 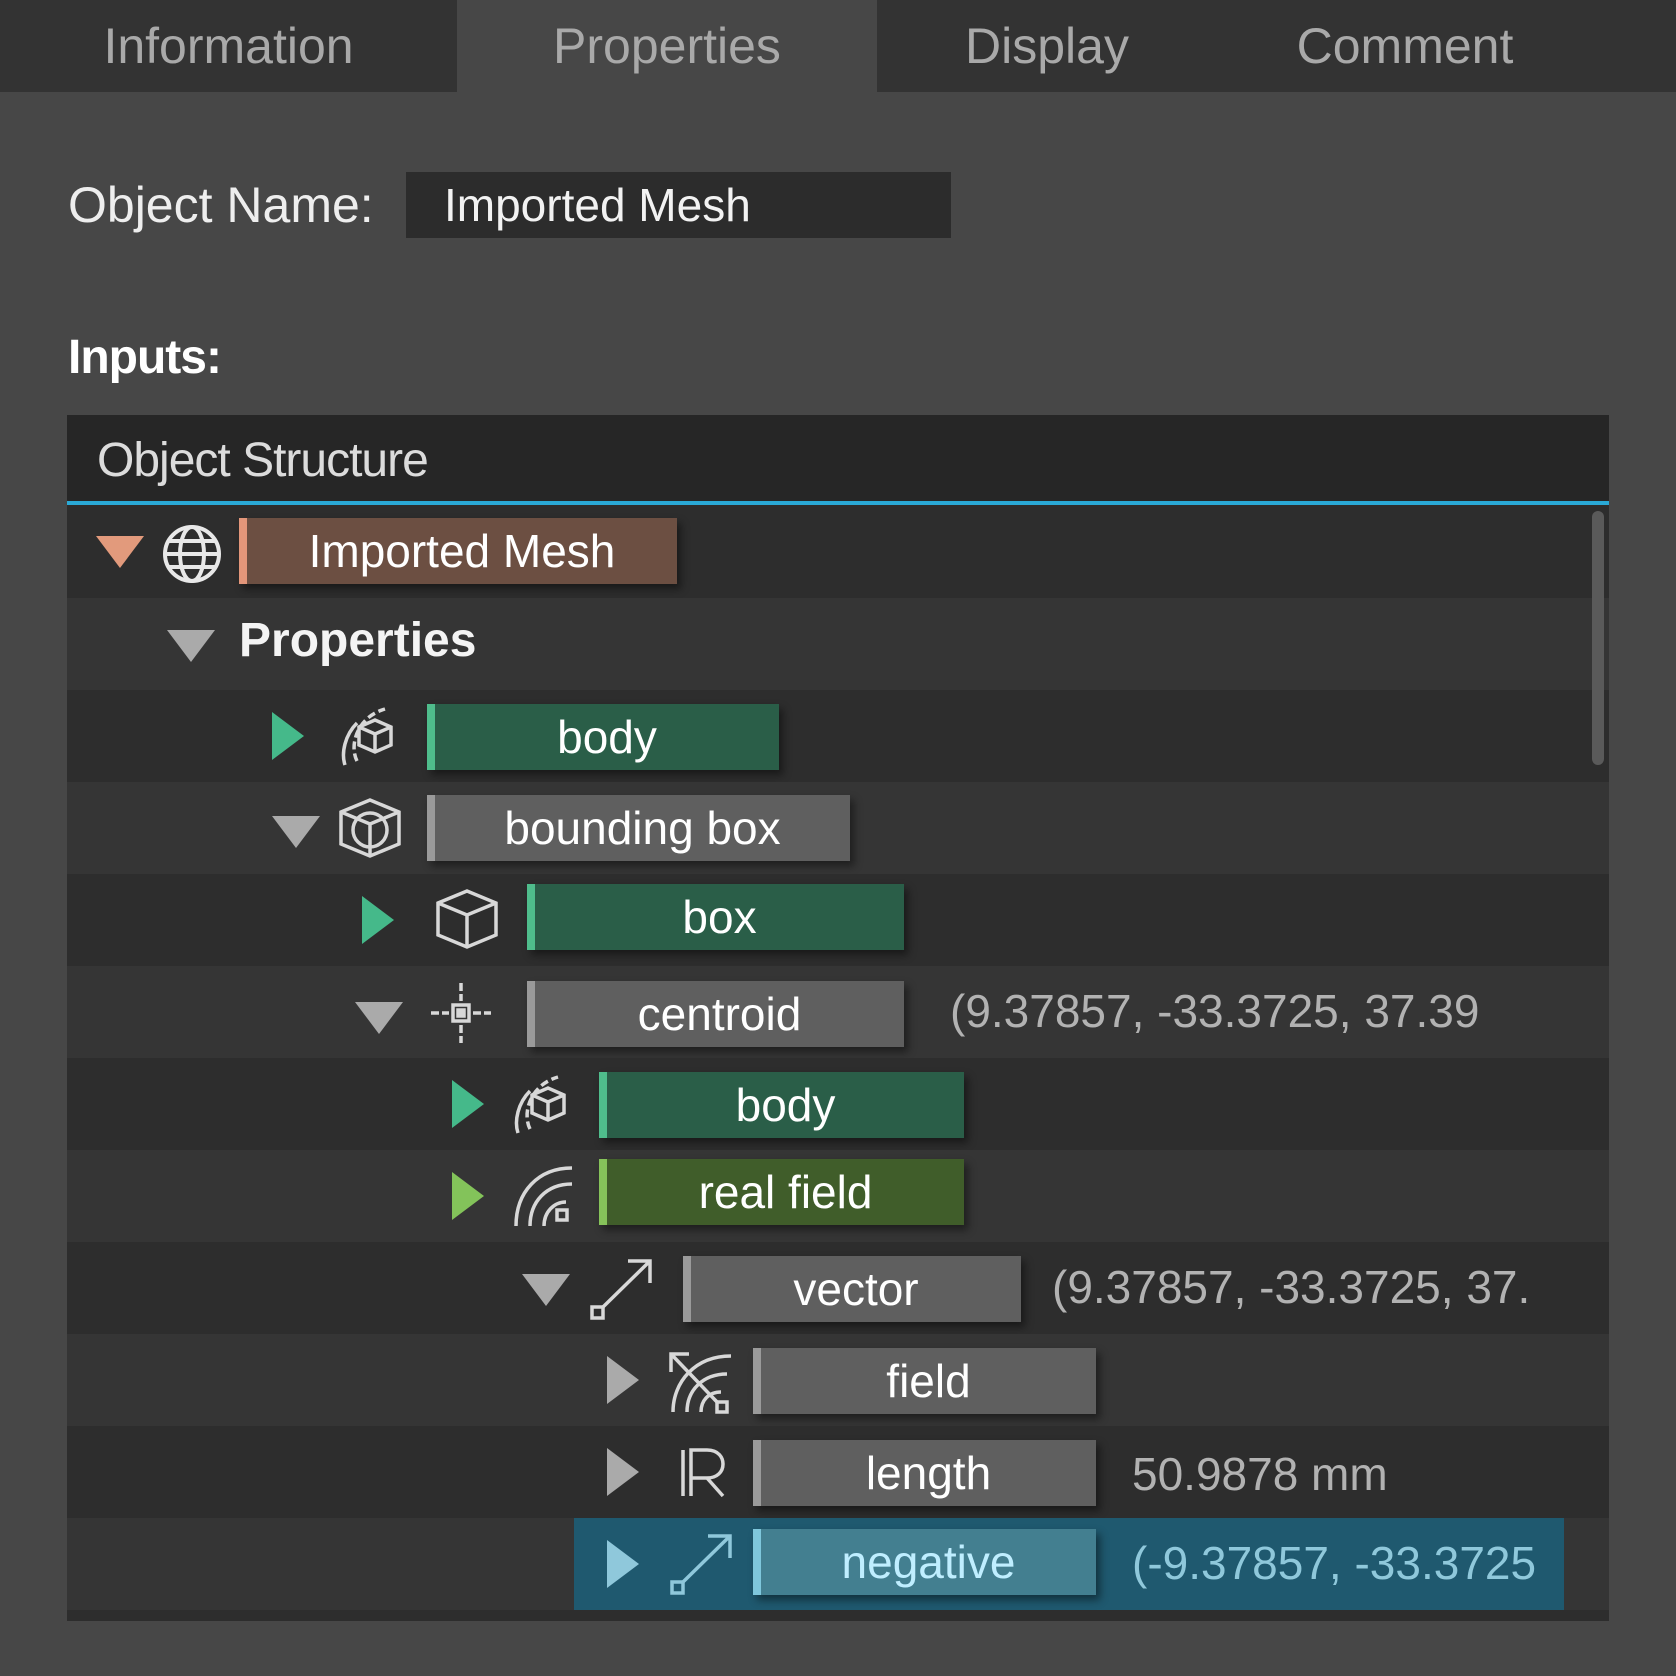 I want to click on tree-node-field: field, so click(x=924, y=1381).